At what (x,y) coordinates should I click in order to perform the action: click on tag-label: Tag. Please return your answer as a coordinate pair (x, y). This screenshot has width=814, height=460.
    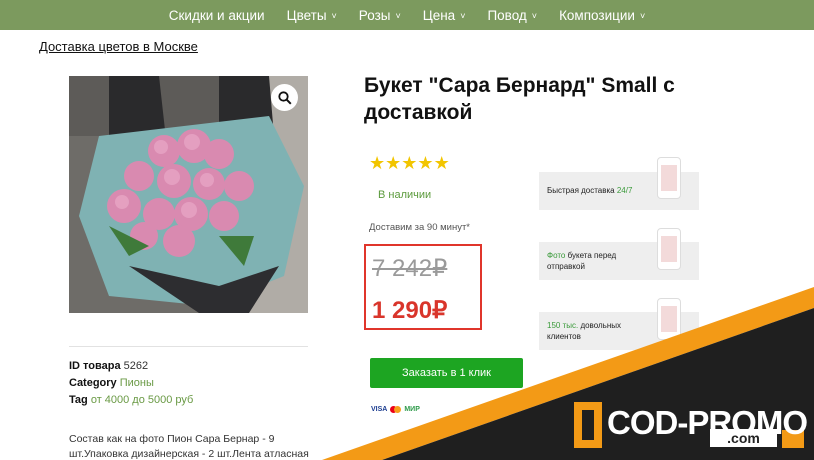
    Looking at the image, I should click on (78, 400).